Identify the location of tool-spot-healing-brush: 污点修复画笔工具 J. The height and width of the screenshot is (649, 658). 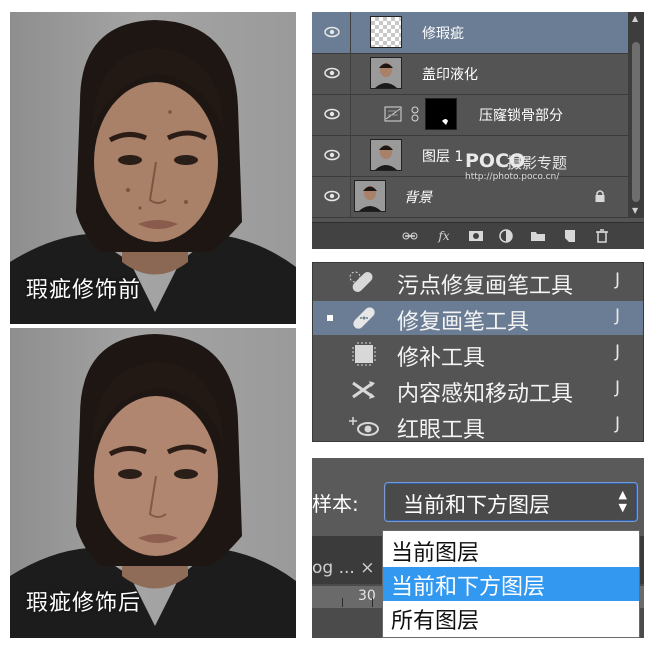
(478, 282).